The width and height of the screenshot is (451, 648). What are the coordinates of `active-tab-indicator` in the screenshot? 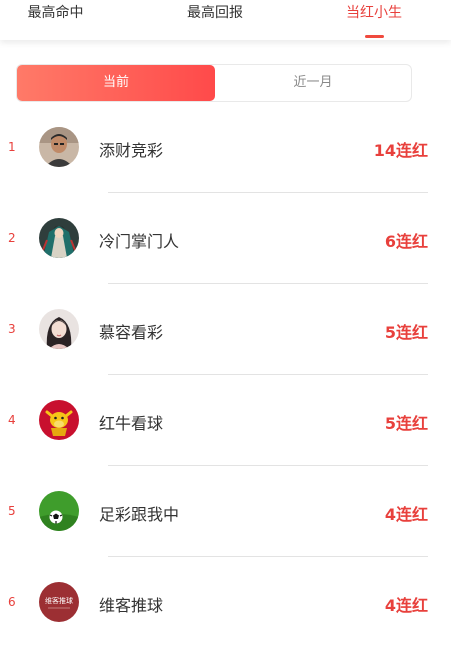 It's located at (374, 36).